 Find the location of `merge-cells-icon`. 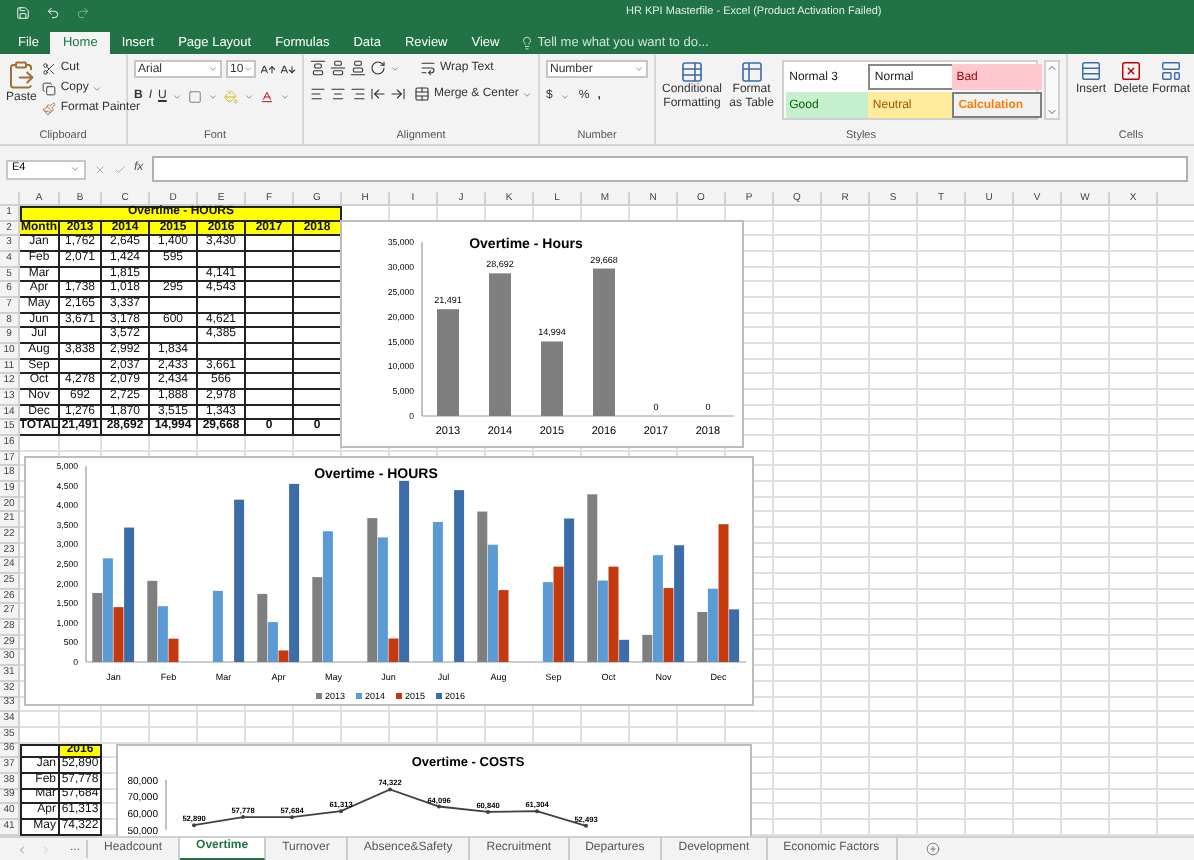

merge-cells-icon is located at coordinates (422, 94).